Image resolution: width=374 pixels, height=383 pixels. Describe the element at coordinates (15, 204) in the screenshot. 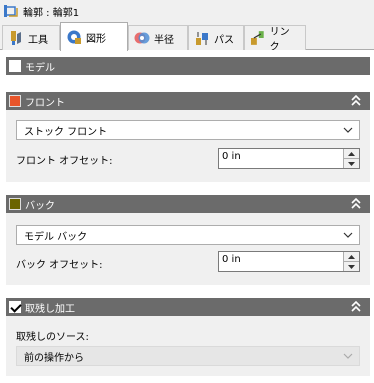

I see `back-color-swatch` at that location.